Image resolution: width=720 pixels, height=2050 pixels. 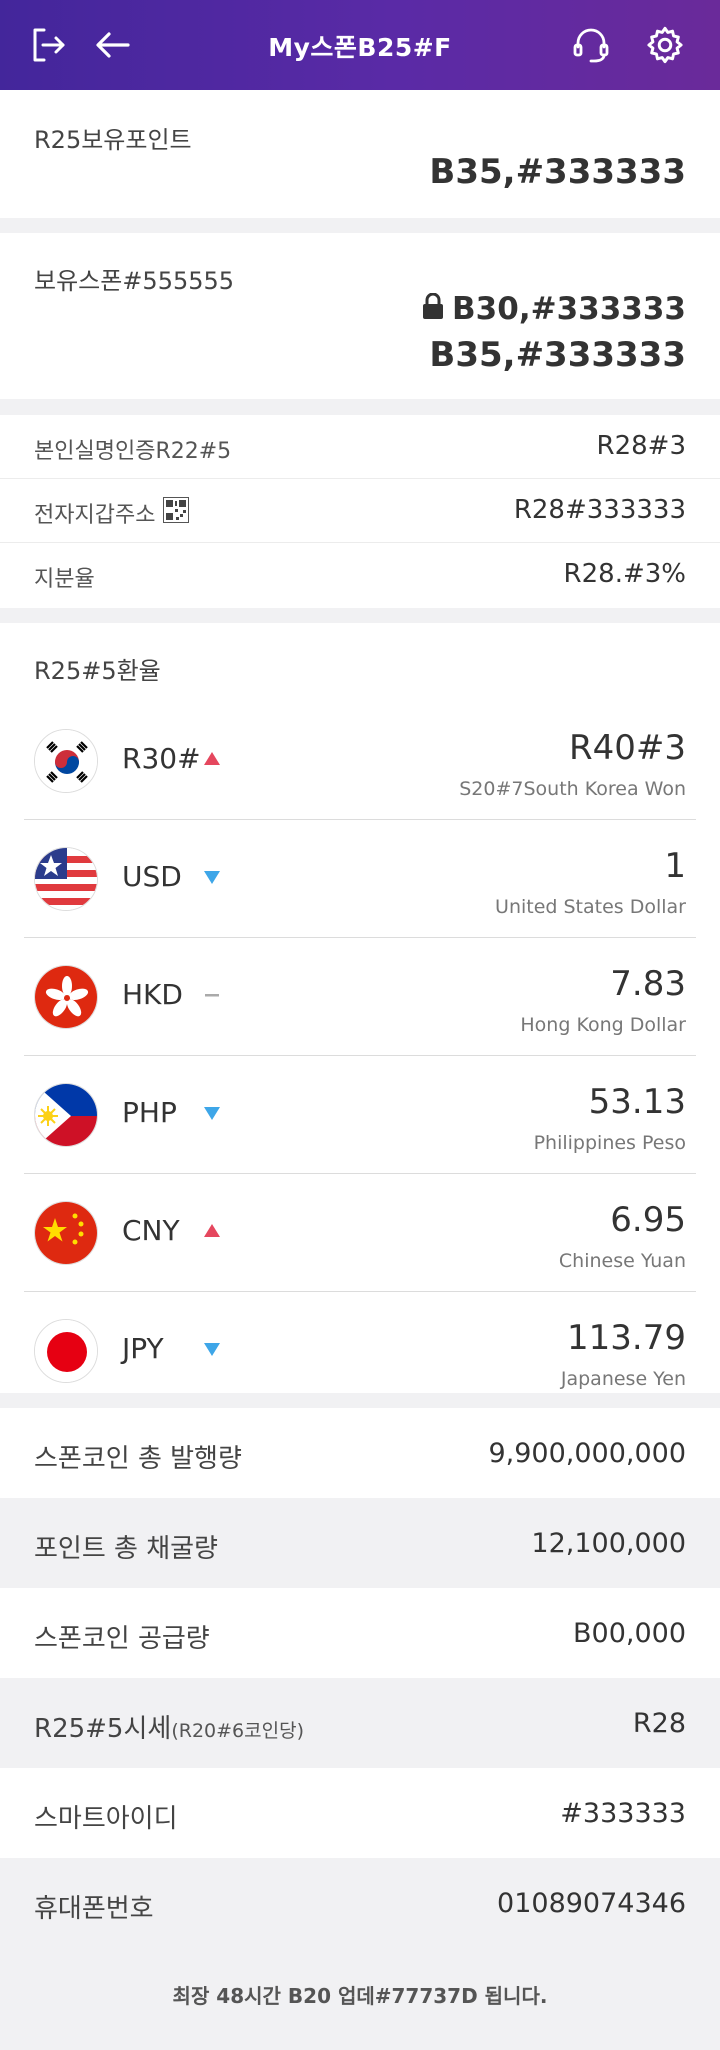 What do you see at coordinates (152, 994) in the screenshot?
I see `currency-code: HKD` at bounding box center [152, 994].